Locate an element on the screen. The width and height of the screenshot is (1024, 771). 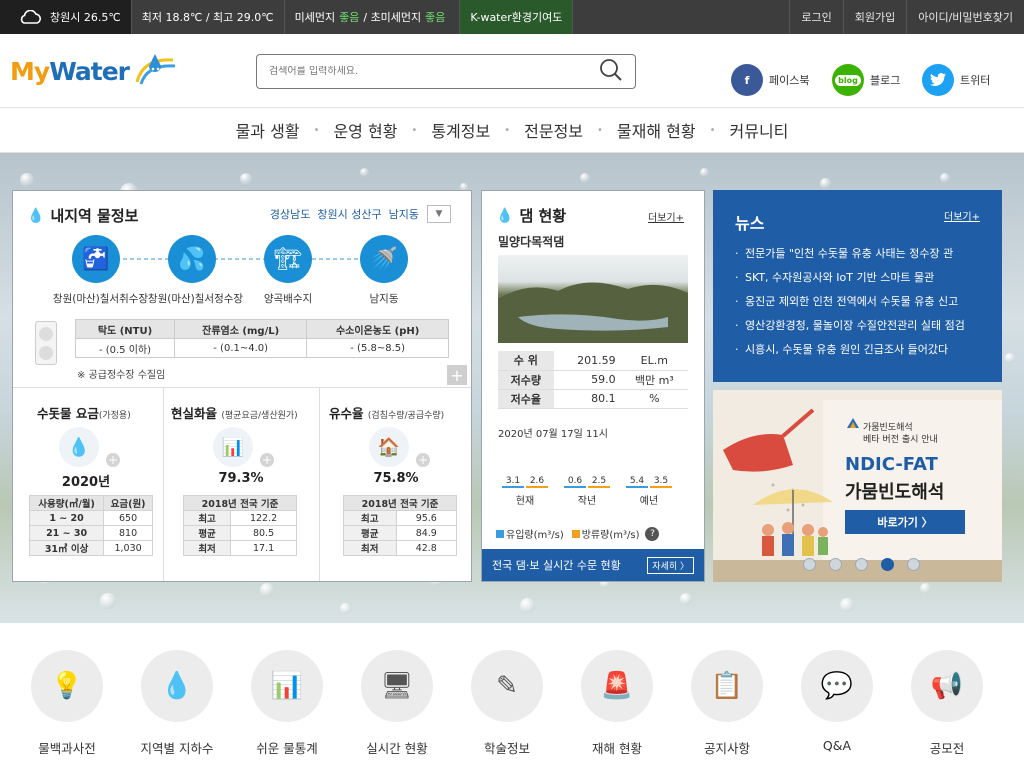
drought-banner: 가뭄빈도해석 베타 버전 출시 안내 NDIC-FAT 가뭄빈도해석 바로가기 〉 is located at coordinates (857, 486).